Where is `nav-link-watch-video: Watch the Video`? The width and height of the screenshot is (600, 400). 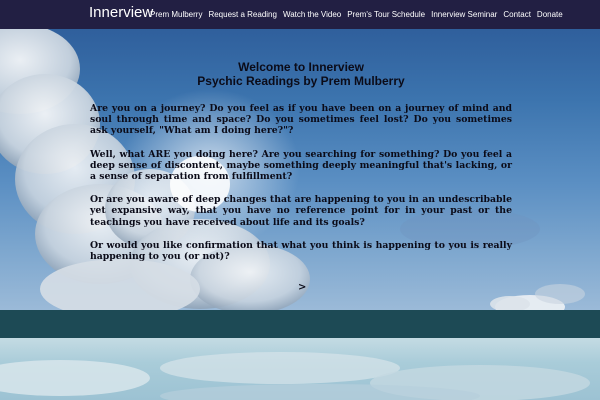 nav-link-watch-video: Watch the Video is located at coordinates (312, 14).